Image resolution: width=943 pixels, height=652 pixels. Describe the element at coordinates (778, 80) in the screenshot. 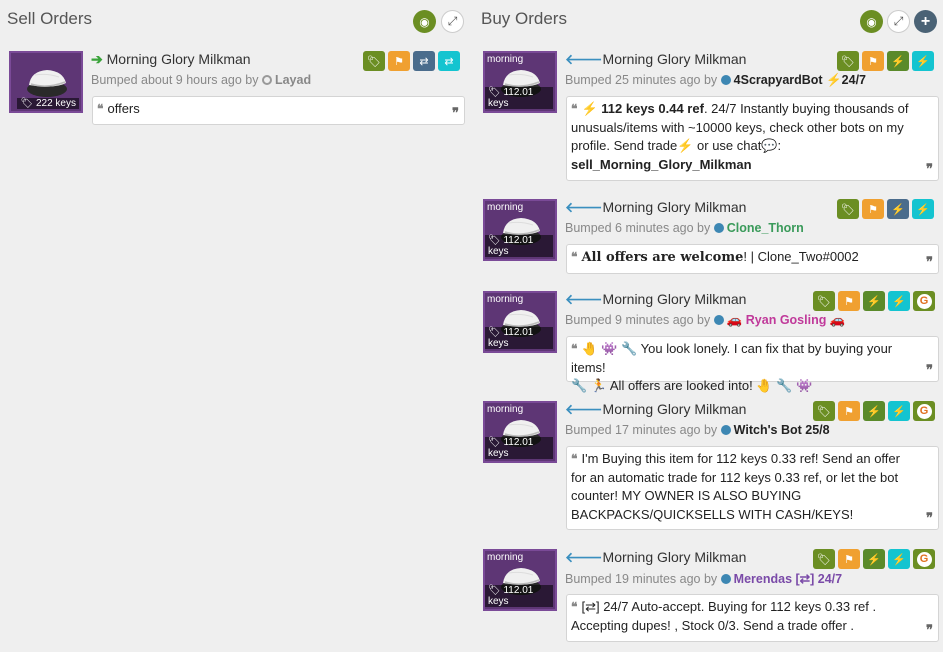

I see `username-link: 4ScrapyardBot` at that location.